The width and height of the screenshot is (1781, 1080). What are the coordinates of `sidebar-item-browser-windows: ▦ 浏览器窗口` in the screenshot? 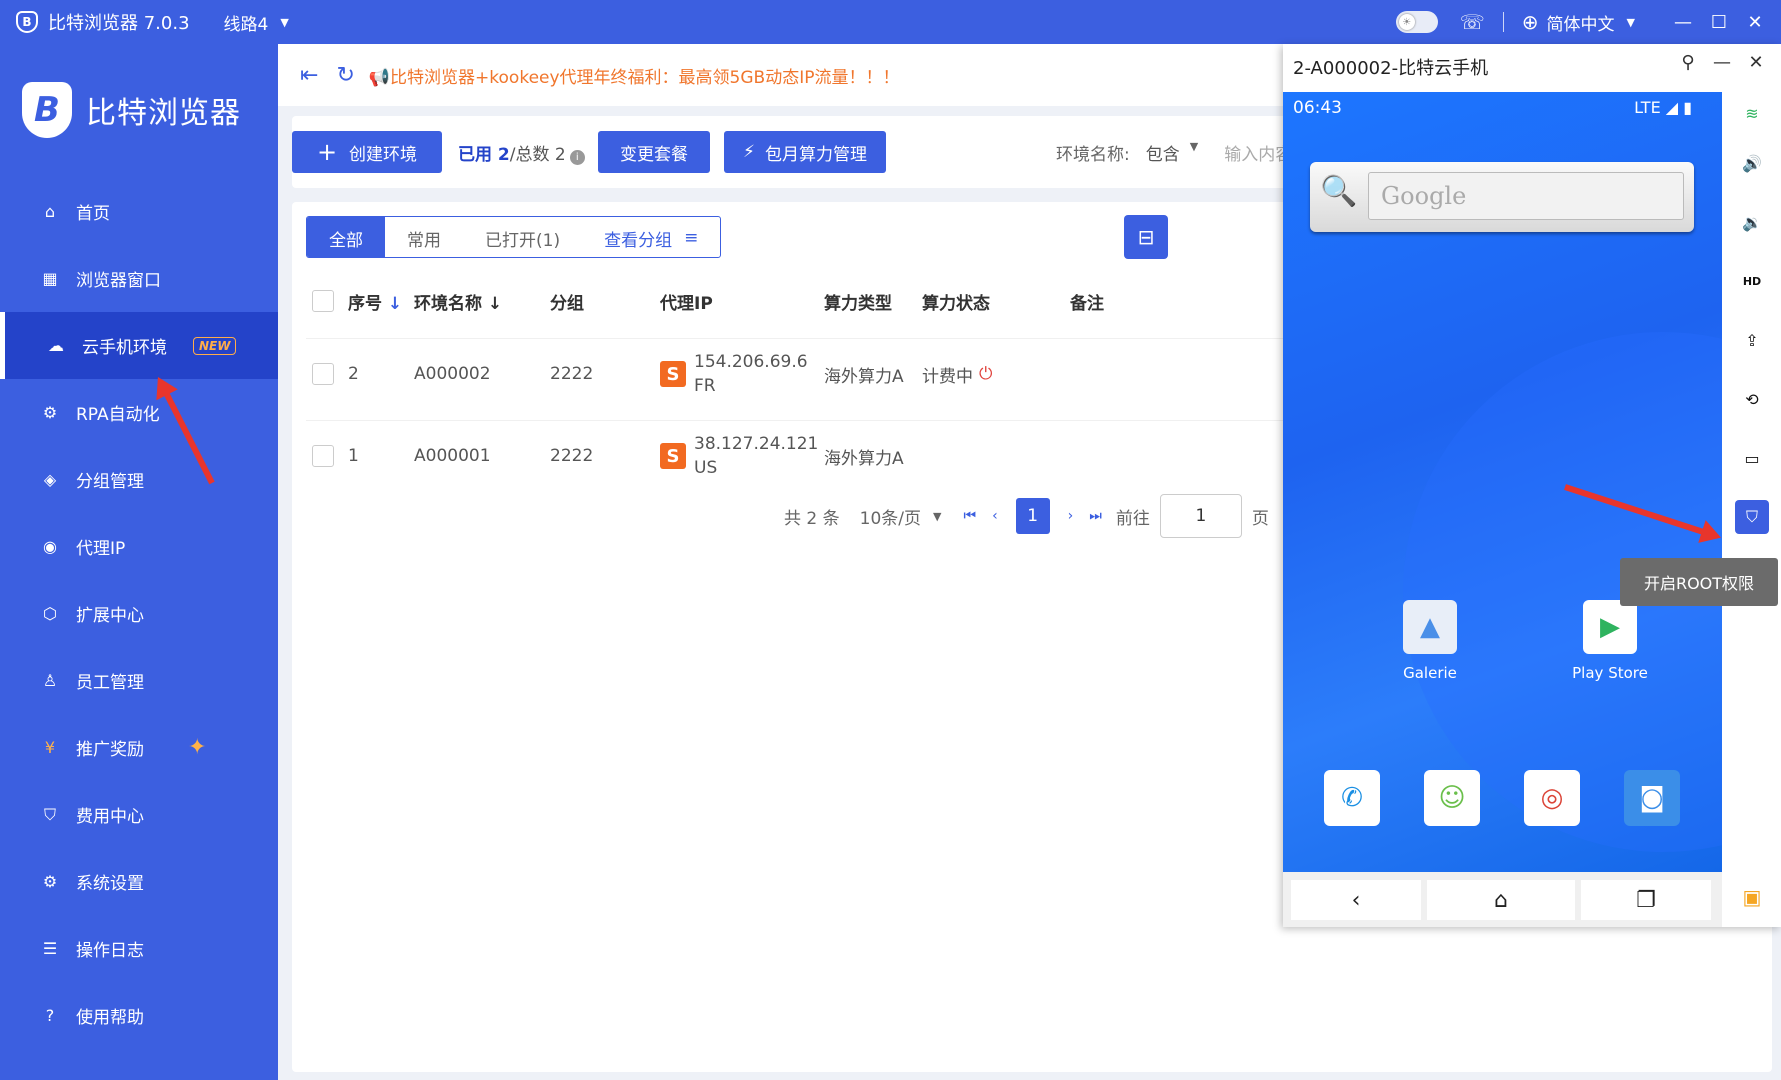 It's located at (139, 278).